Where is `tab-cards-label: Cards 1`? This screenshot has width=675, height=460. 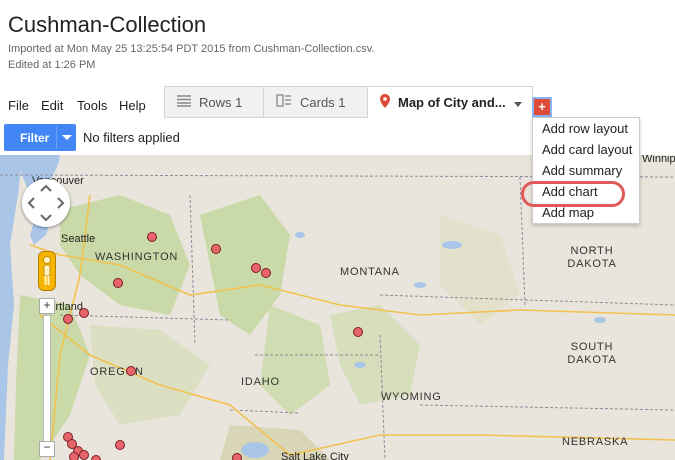
tab-cards-label: Cards 1 is located at coordinates (323, 102).